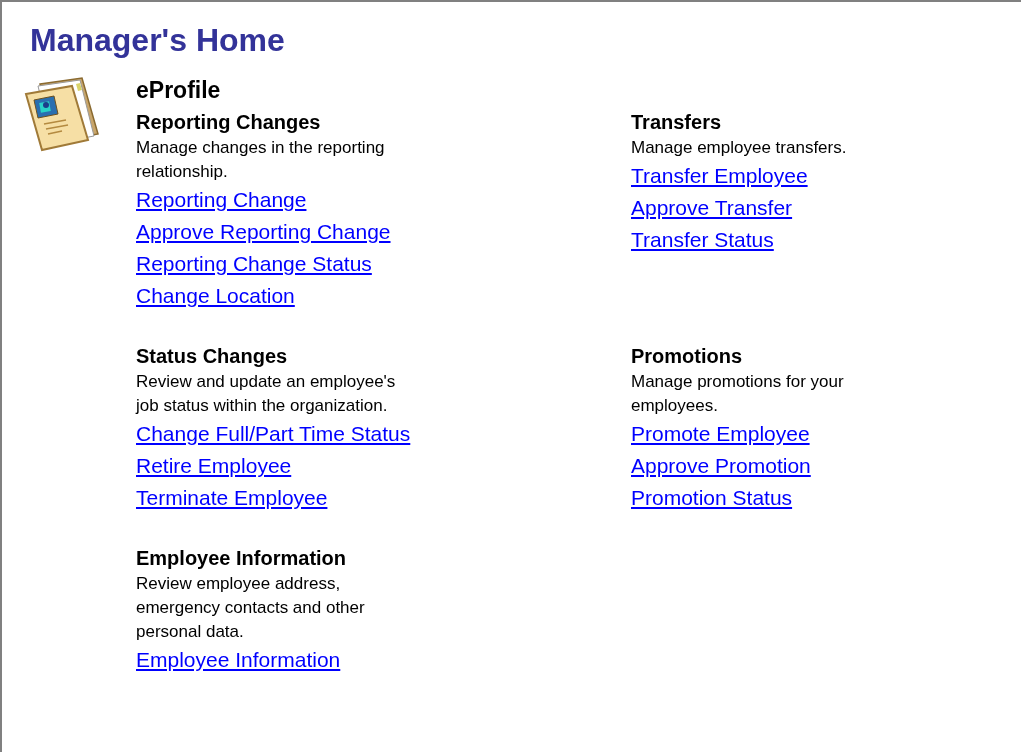 The height and width of the screenshot is (752, 1021). Describe the element at coordinates (221, 200) in the screenshot. I see `nav-link: Reporting Change` at that location.